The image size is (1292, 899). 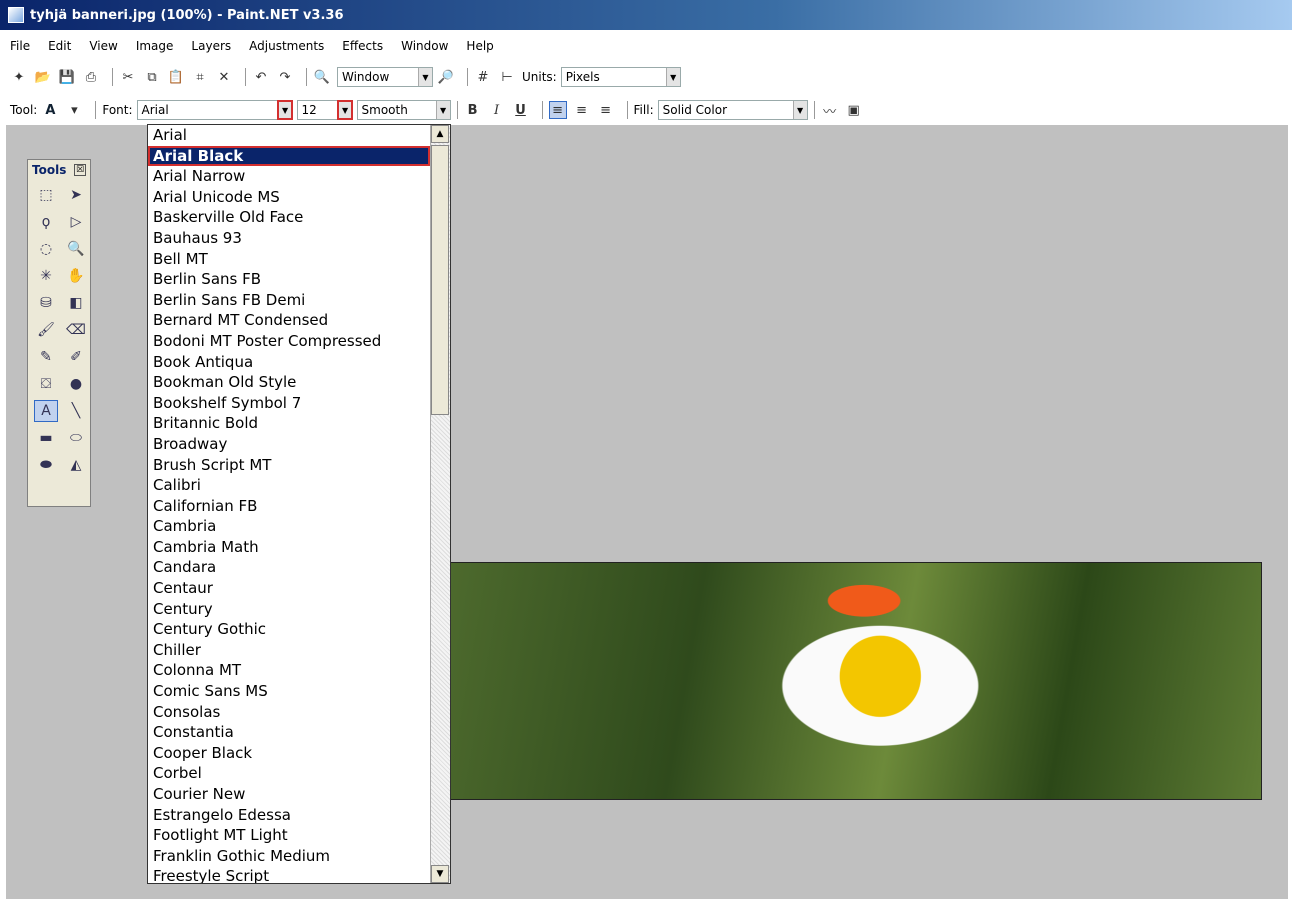 I want to click on font-list-item: Broadway, so click(x=289, y=444).